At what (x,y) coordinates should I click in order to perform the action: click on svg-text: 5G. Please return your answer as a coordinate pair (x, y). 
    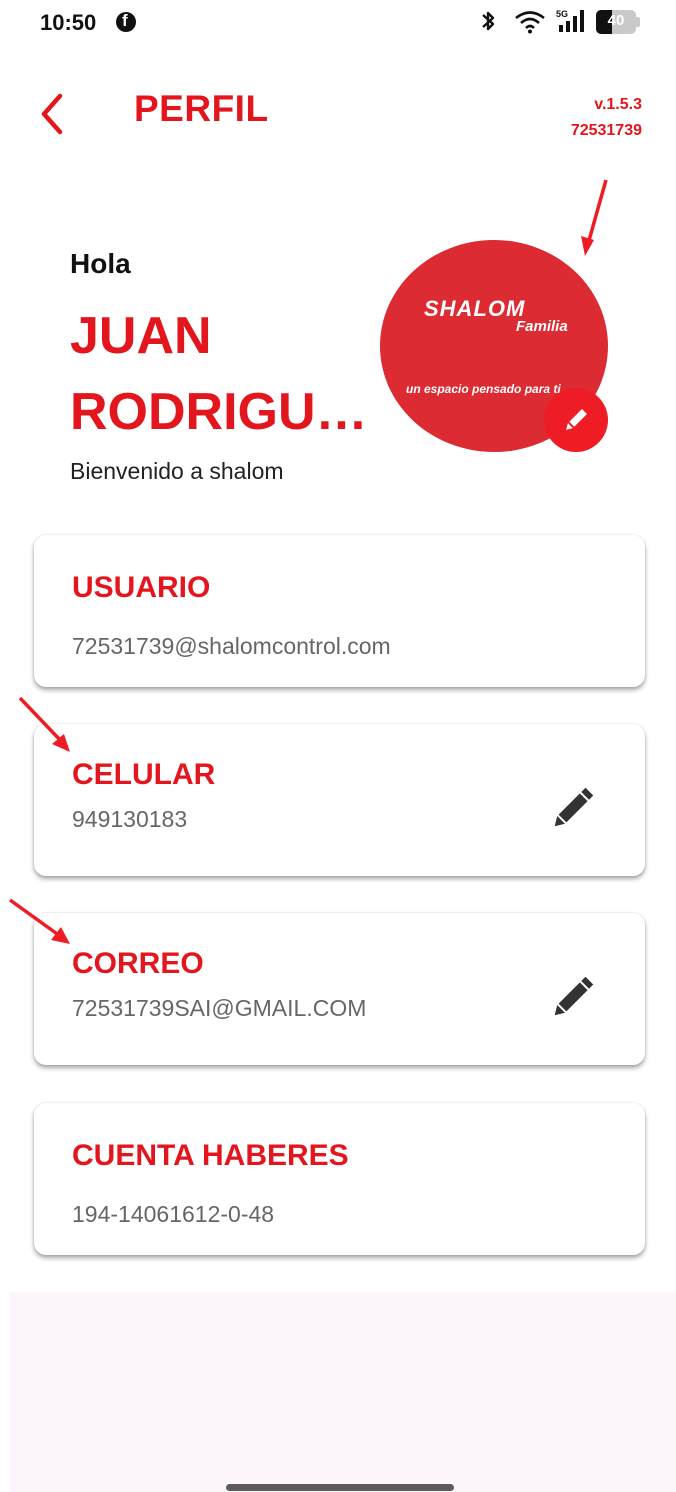
    Looking at the image, I should click on (562, 14).